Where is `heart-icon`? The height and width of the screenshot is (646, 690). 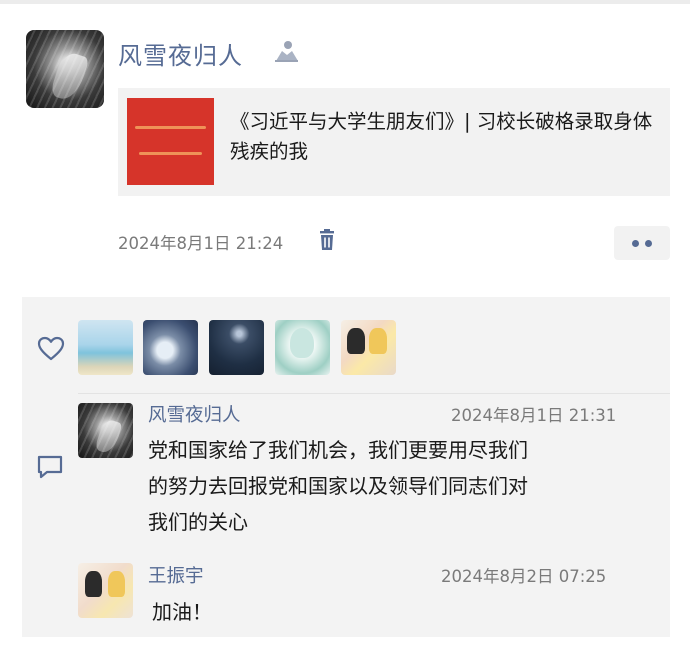 heart-icon is located at coordinates (51, 348).